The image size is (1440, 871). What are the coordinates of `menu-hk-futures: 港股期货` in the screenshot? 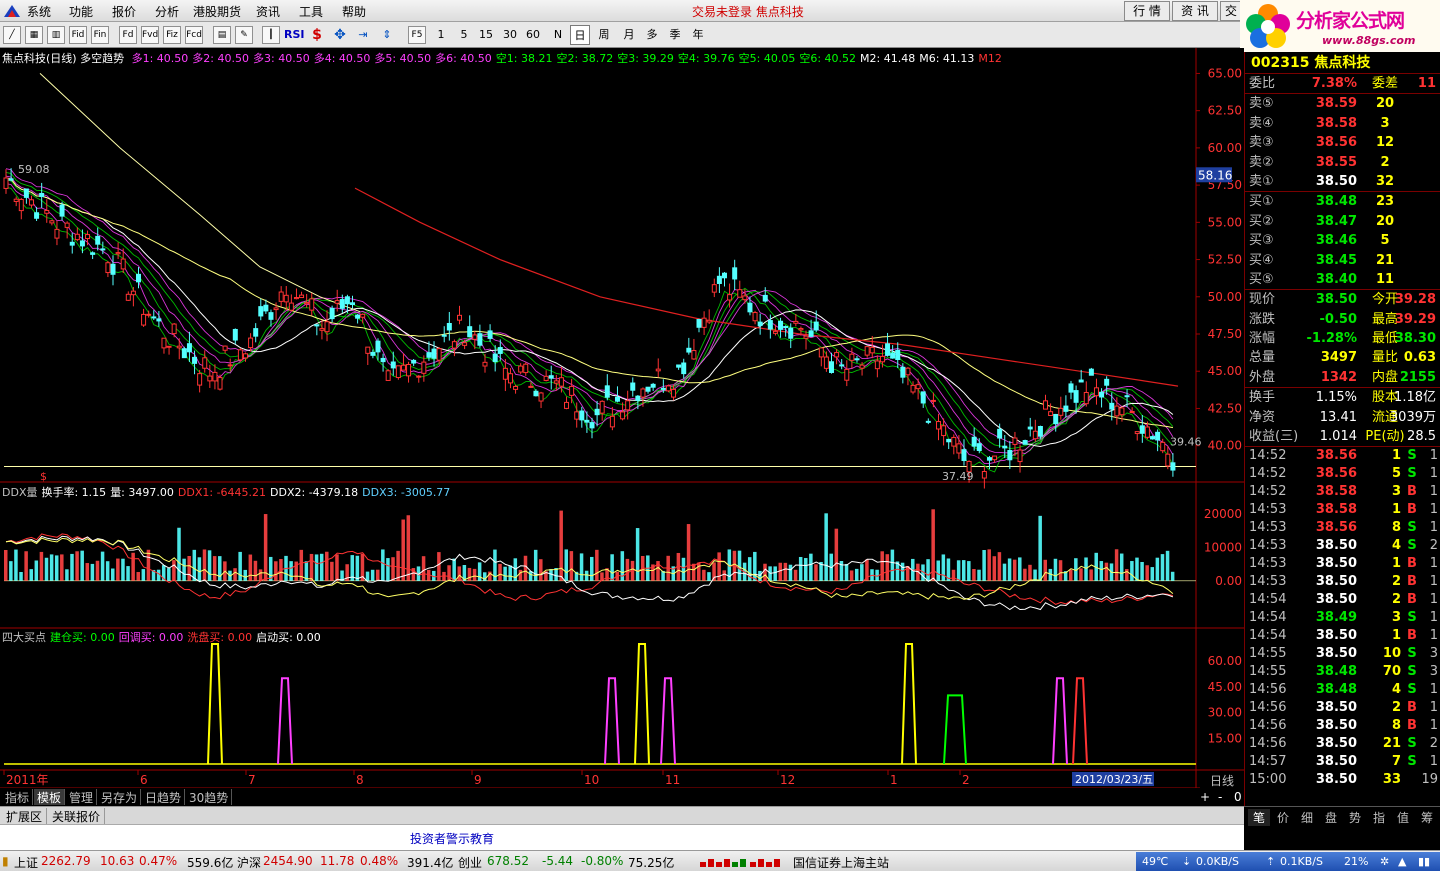 It's located at (217, 11).